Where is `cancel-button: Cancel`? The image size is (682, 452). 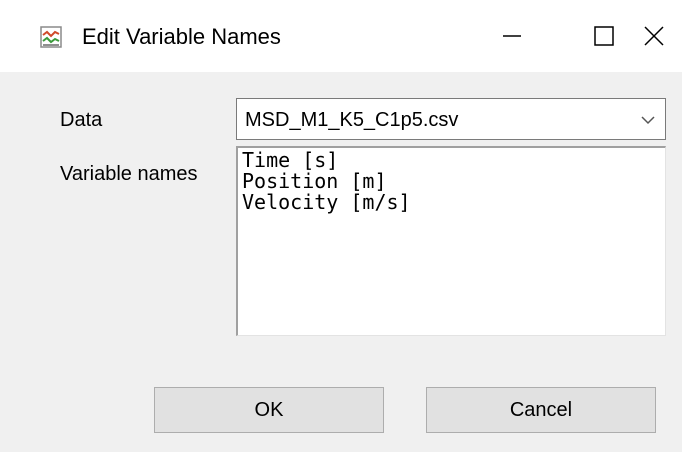 cancel-button: Cancel is located at coordinates (541, 410).